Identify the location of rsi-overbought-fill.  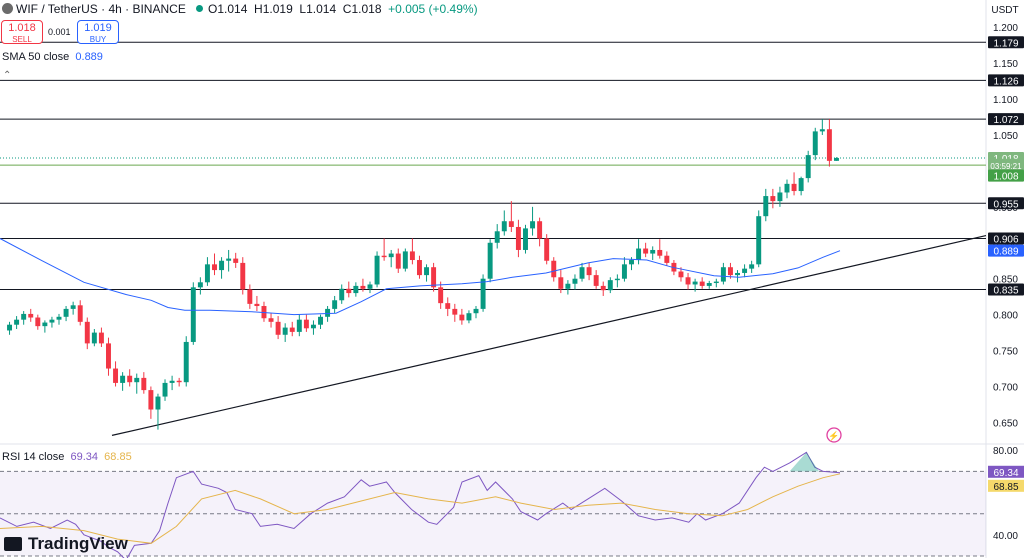
(804, 462).